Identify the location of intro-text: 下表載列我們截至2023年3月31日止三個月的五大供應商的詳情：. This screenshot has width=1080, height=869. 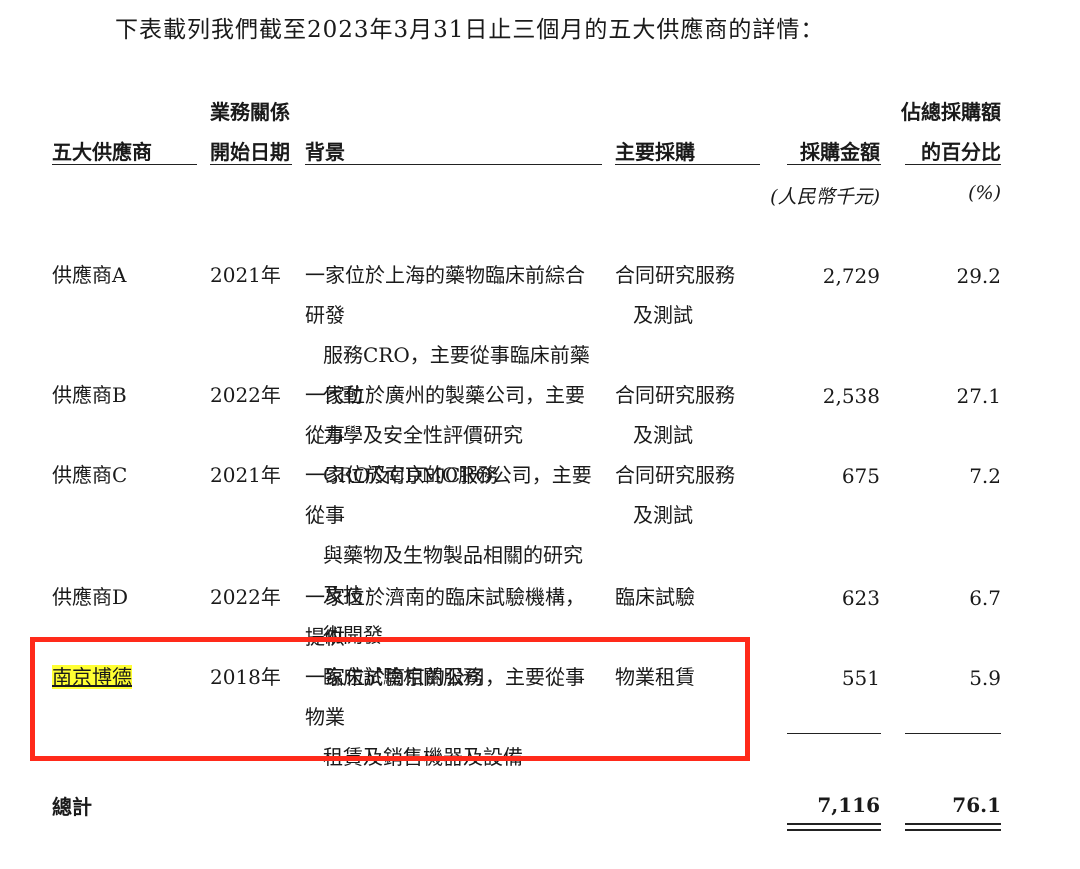
(470, 30).